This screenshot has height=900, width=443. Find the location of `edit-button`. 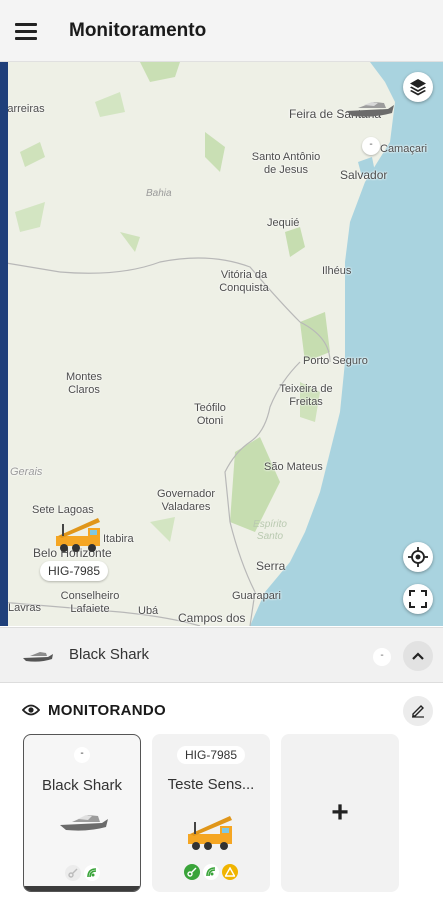

edit-button is located at coordinates (418, 711).